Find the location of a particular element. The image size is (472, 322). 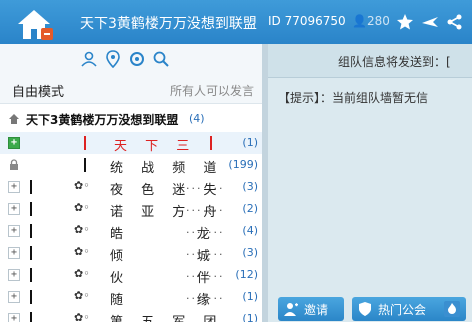

invite-icon is located at coordinates (291, 309).